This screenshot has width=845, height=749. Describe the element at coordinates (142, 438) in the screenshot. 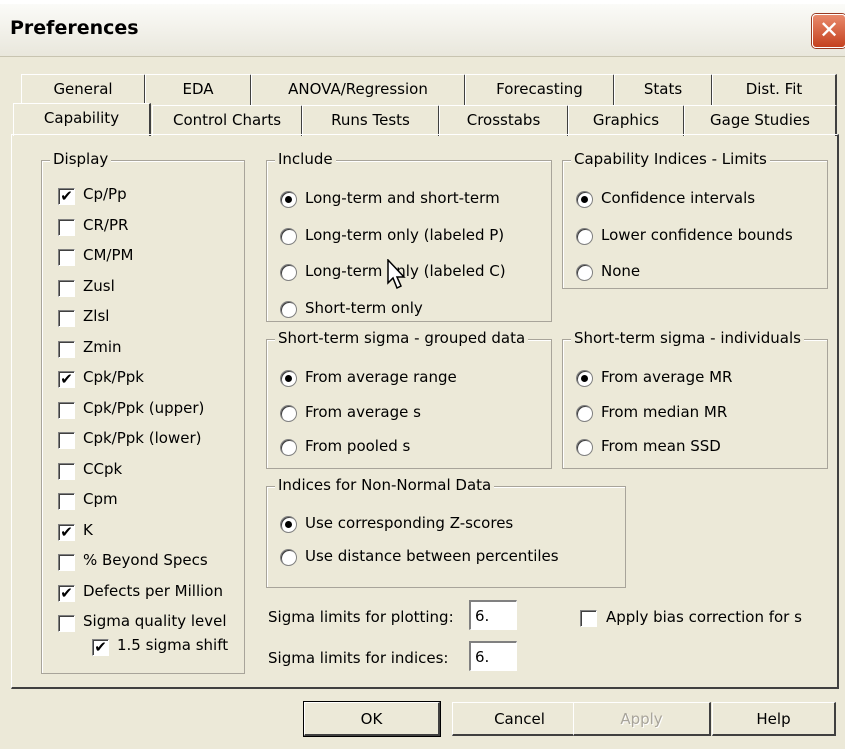

I see `label-cpk-ppk-lower: Cpk/Ppk (lower)` at that location.